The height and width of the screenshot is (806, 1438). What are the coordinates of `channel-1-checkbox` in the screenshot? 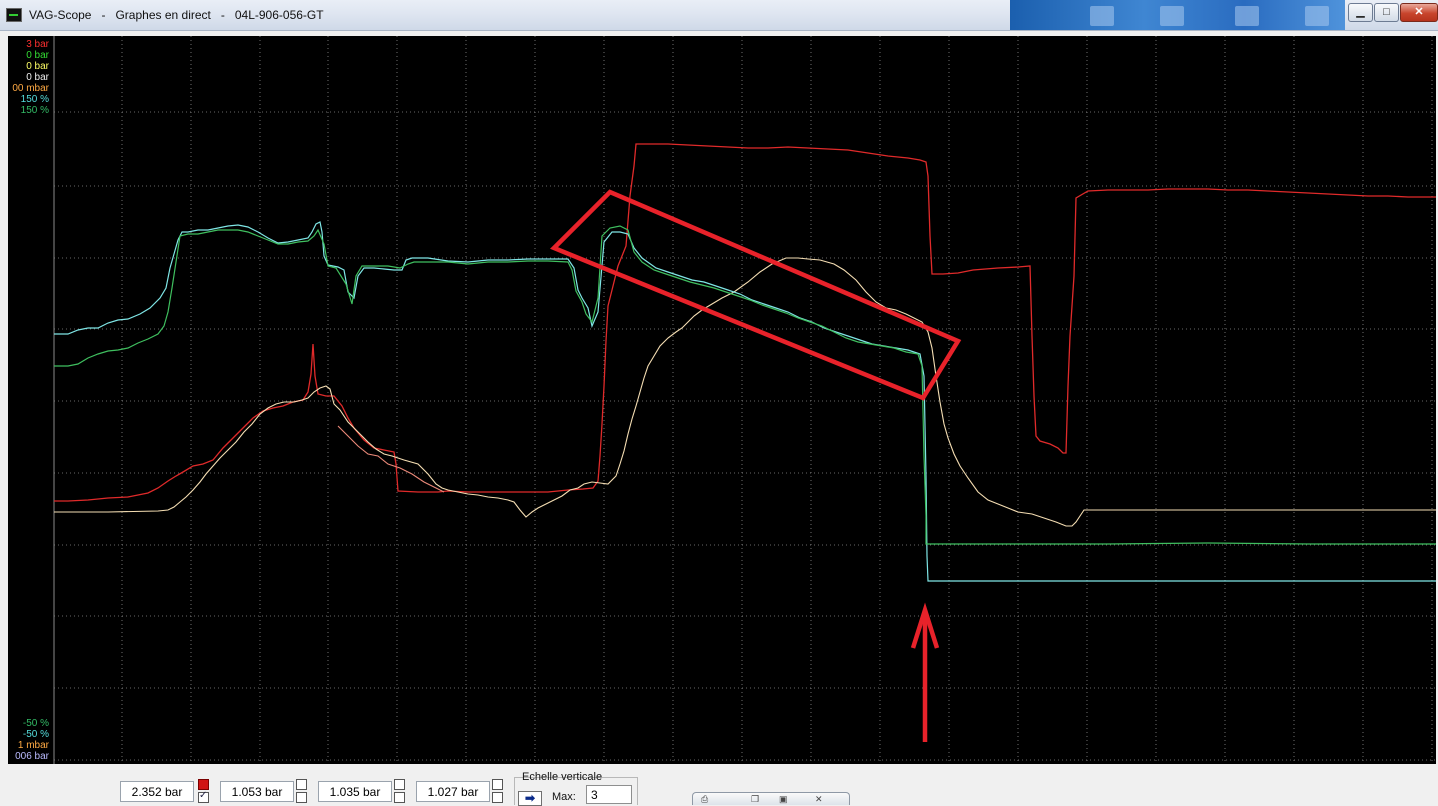 It's located at (203, 796).